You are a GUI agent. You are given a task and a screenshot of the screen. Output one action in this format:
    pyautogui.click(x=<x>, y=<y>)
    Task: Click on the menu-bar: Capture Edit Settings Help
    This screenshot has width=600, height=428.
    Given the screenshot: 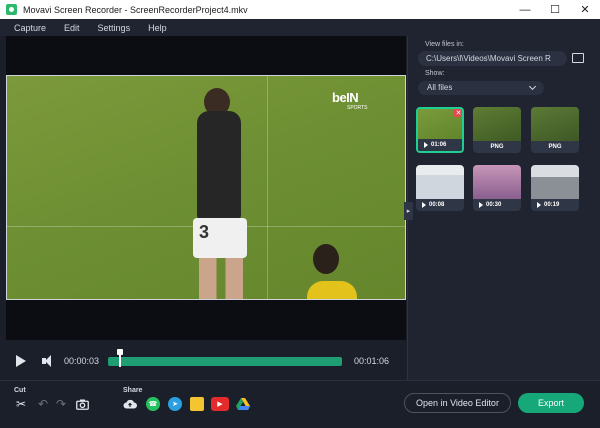 What is the action you would take?
    pyautogui.click(x=300, y=27)
    